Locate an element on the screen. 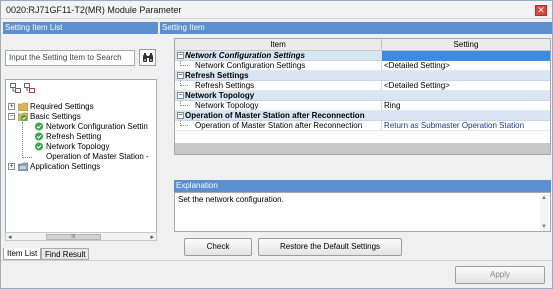 Image resolution: width=553 pixels, height=289 pixels. item-cell: Refresh Settings is located at coordinates (278, 86).